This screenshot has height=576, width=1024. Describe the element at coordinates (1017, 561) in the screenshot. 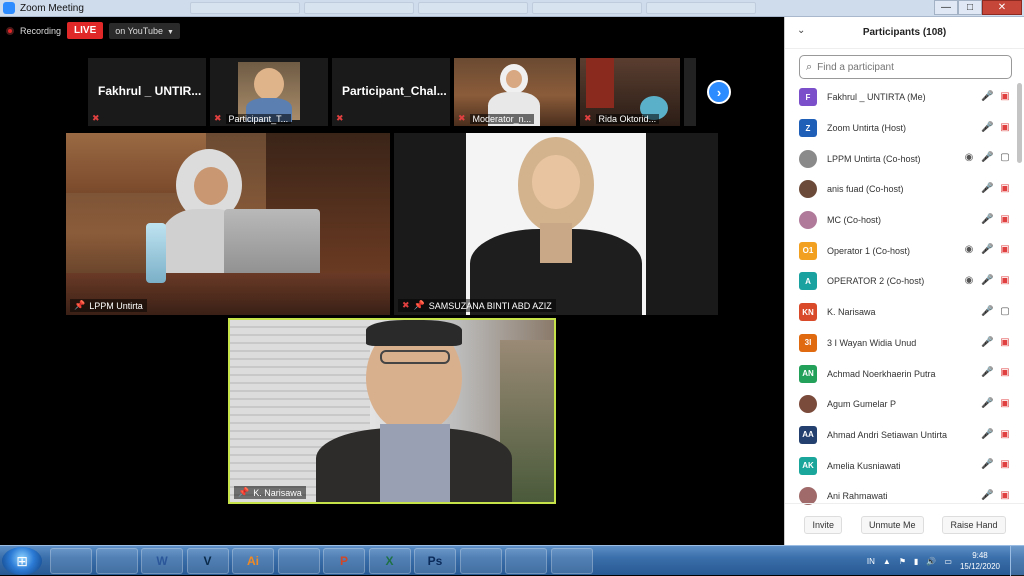

I see `show-desktop-button` at that location.